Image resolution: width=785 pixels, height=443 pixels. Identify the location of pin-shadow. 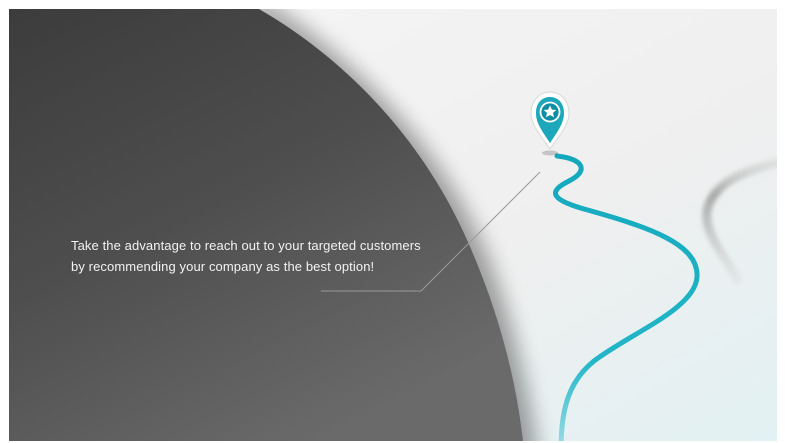
(550, 153).